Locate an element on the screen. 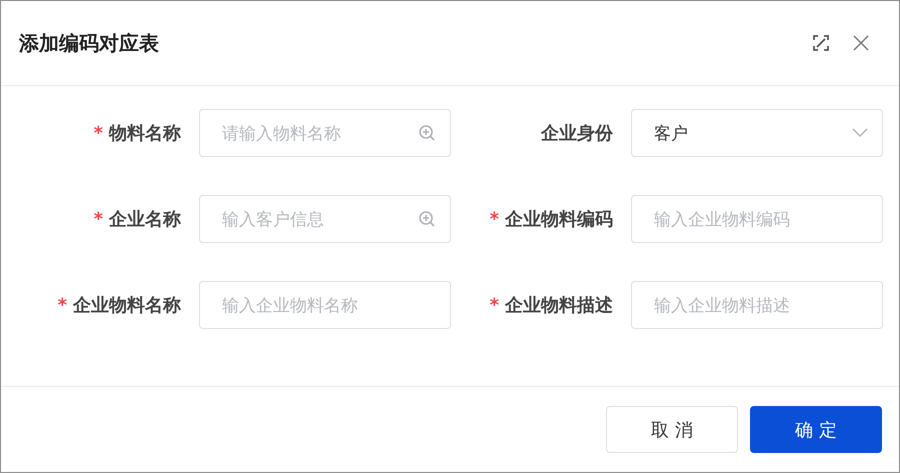 The image size is (900, 473). field-label: 企业物料名称 is located at coordinates (127, 305).